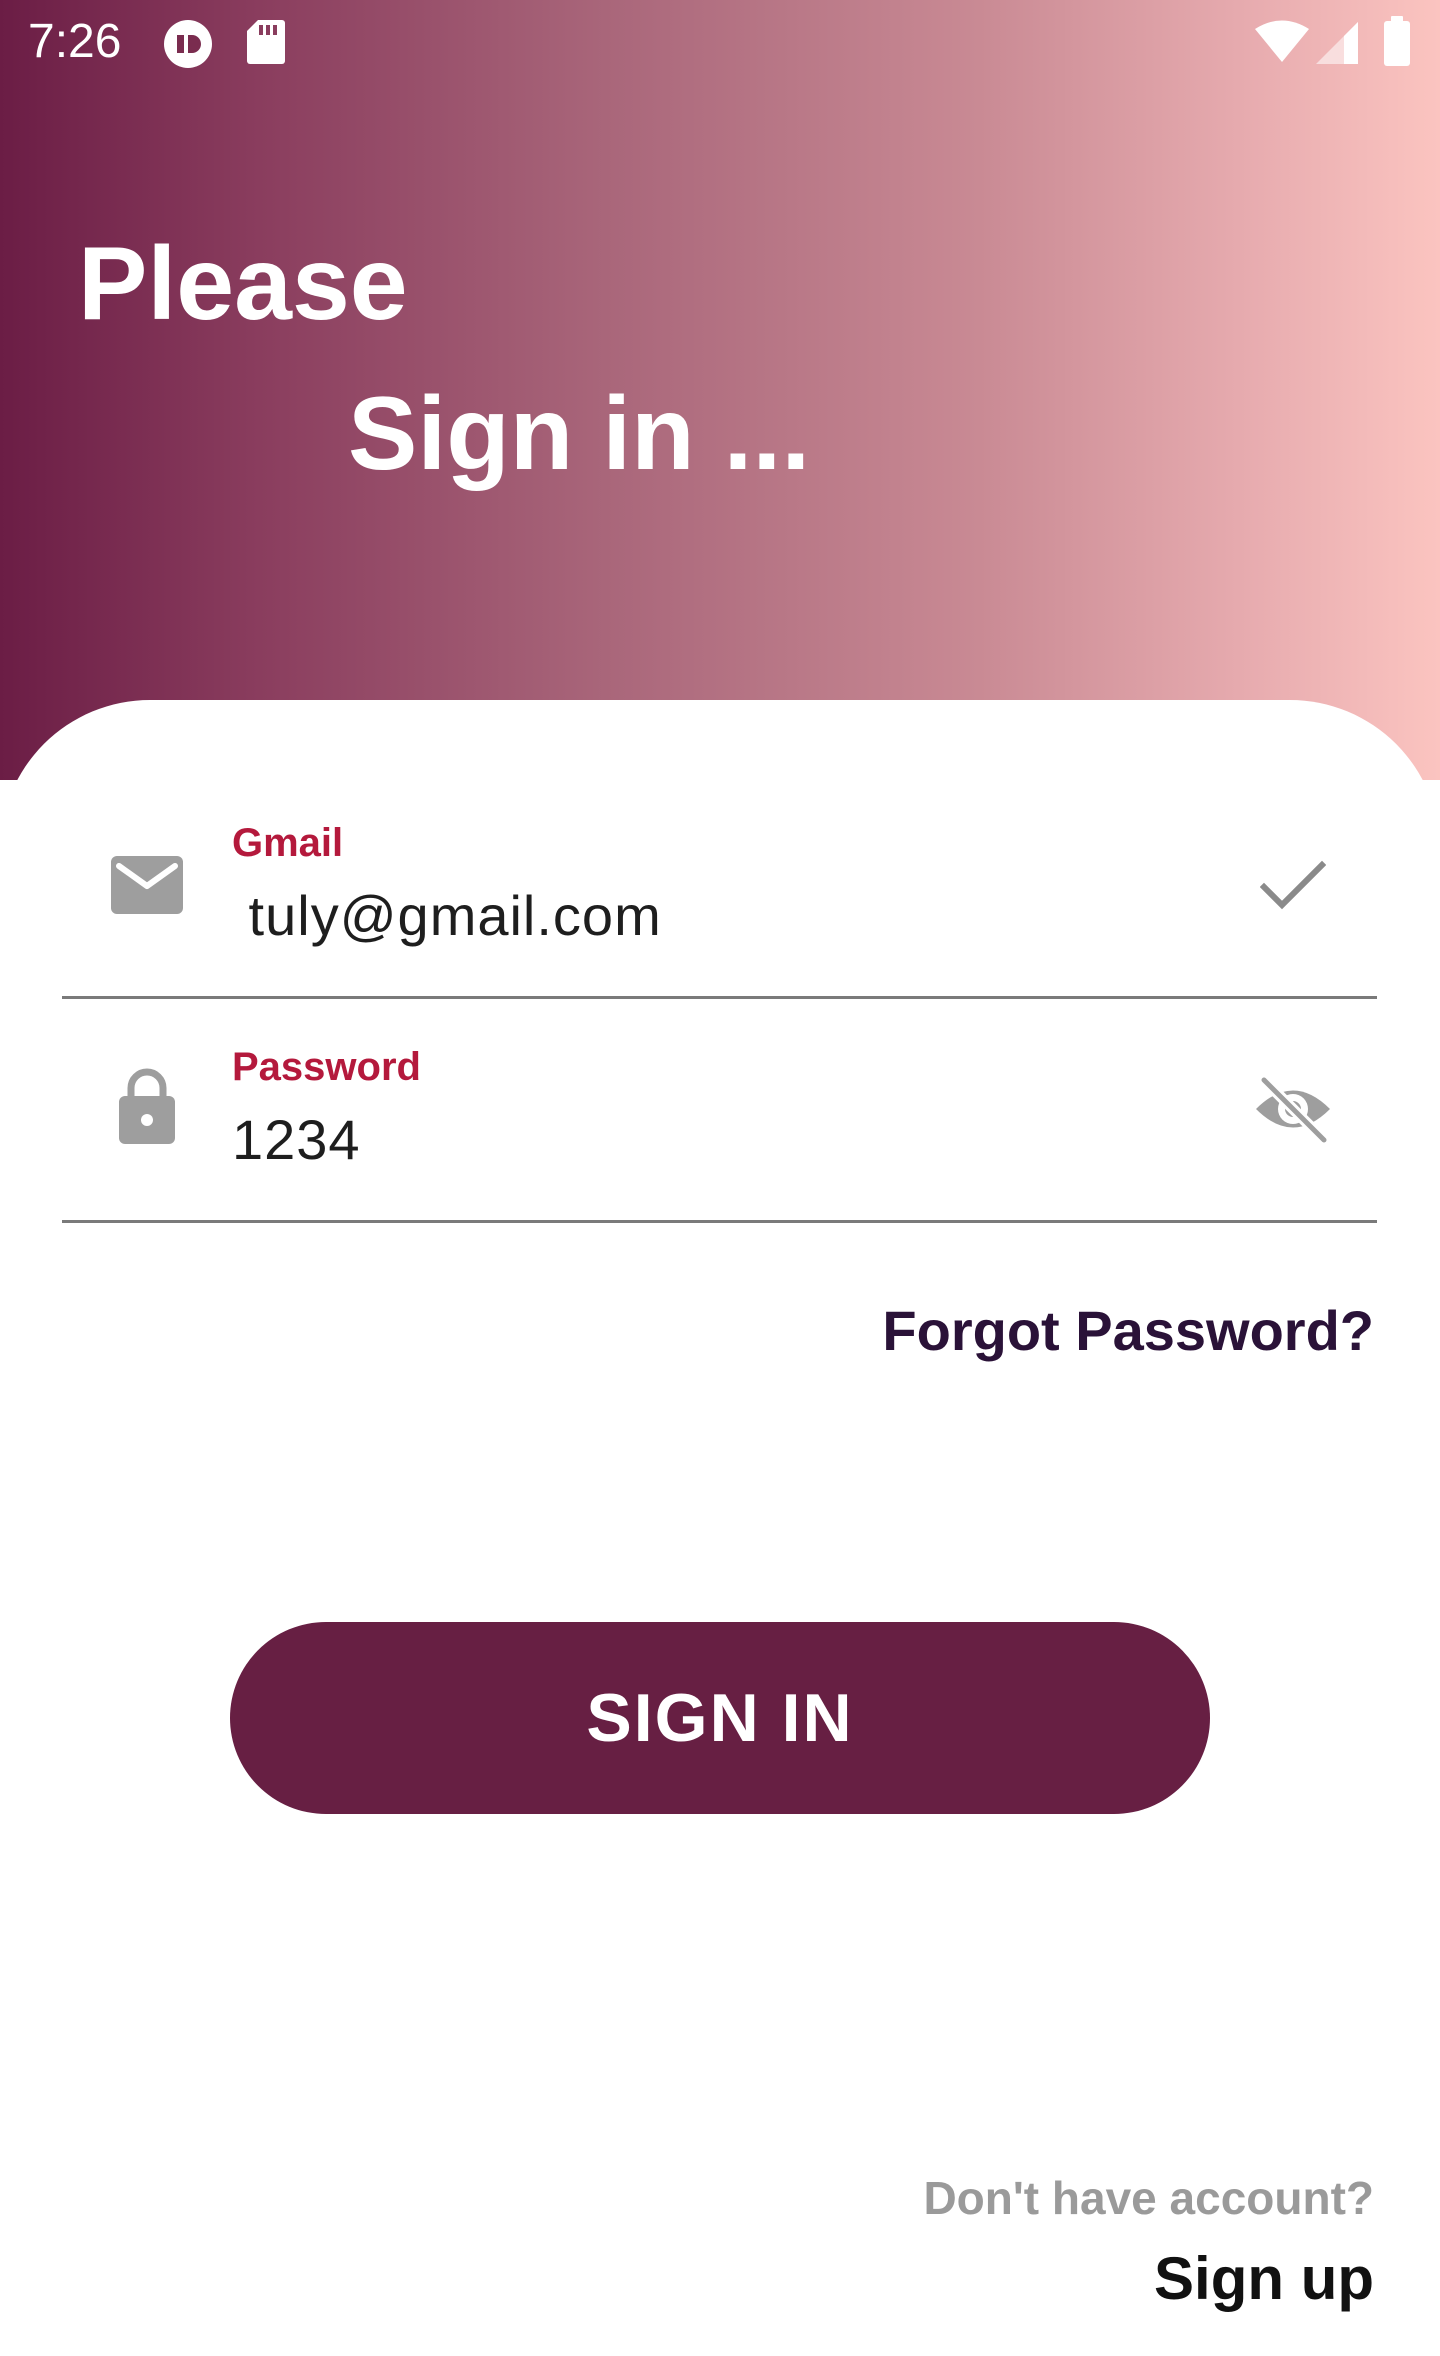 This screenshot has height=2356, width=1440. I want to click on notification-app-icon, so click(188, 44).